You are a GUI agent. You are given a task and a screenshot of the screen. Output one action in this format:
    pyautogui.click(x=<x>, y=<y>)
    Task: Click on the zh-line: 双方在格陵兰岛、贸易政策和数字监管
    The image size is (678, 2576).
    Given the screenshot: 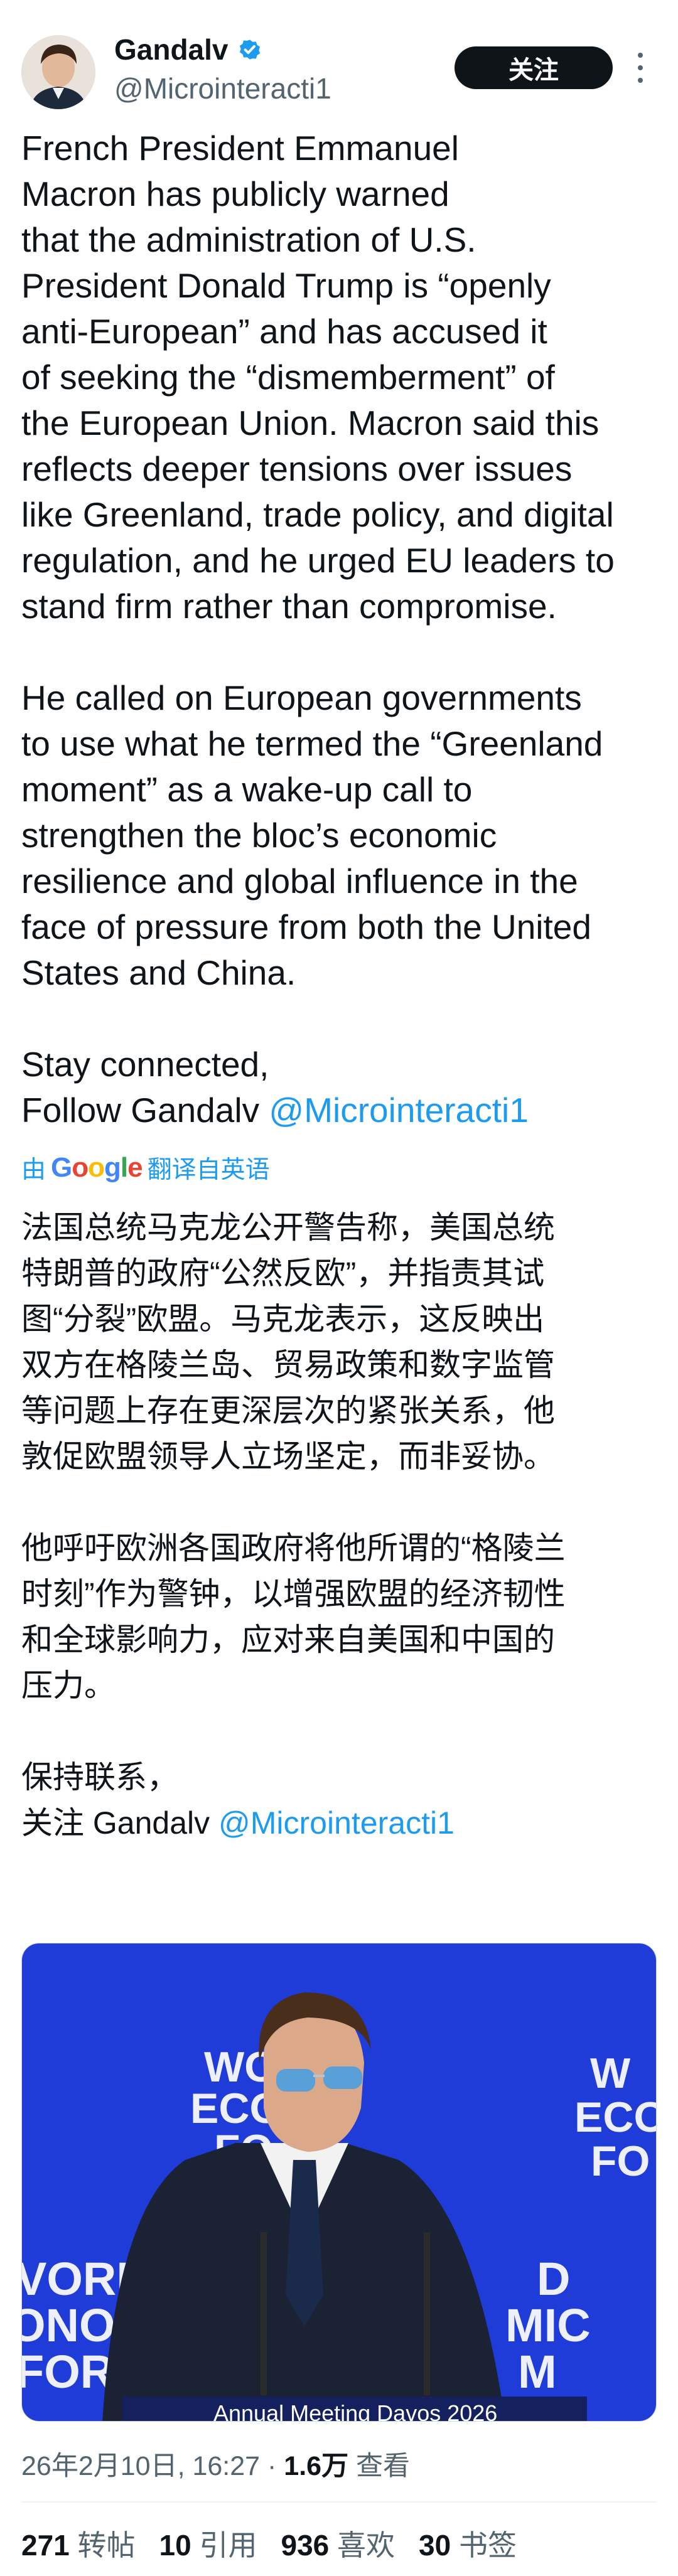 What is the action you would take?
    pyautogui.click(x=288, y=1364)
    